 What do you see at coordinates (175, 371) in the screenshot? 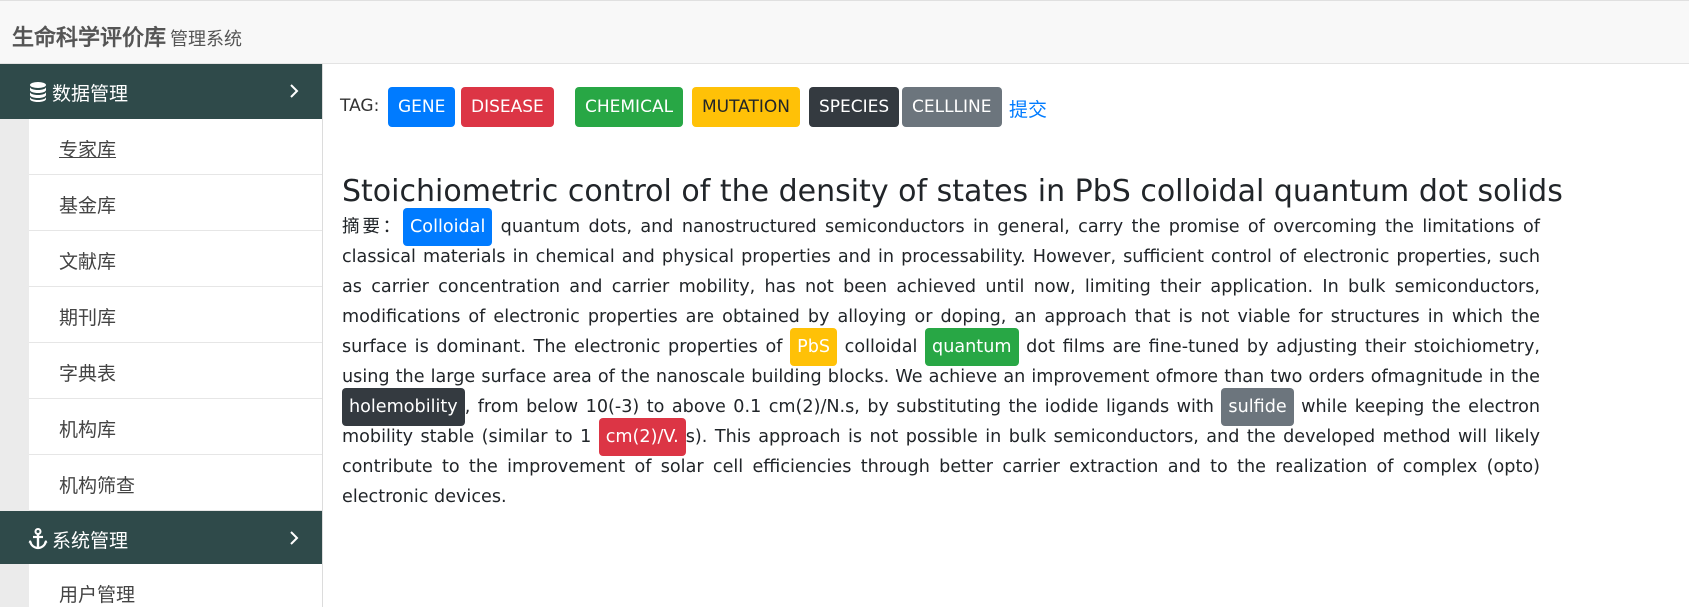
I see `sidebar-item-dictionary: 字典表` at bounding box center [175, 371].